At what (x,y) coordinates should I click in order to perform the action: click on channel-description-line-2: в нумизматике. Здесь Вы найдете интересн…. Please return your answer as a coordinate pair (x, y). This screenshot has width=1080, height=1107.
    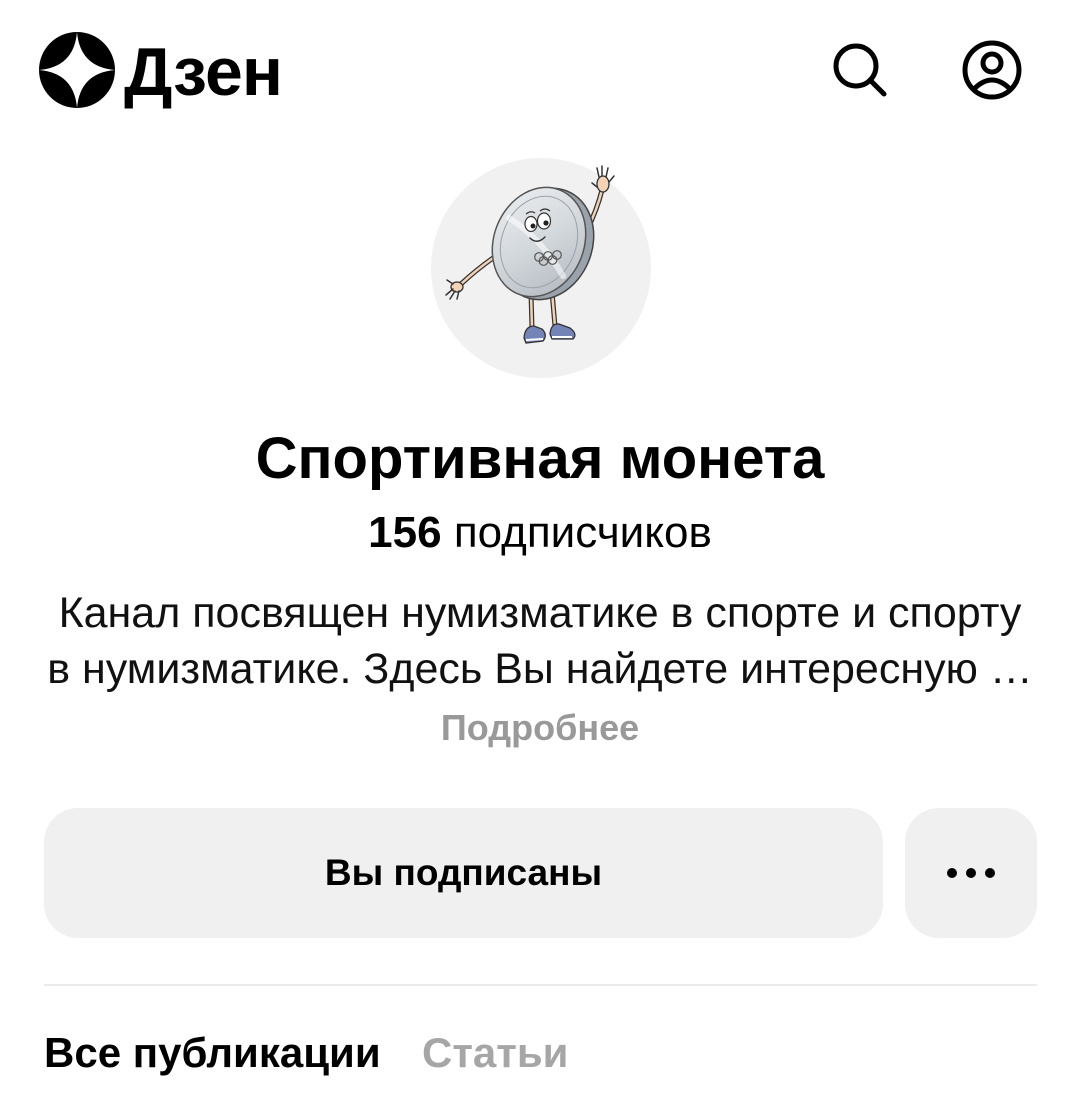
    Looking at the image, I should click on (540, 669).